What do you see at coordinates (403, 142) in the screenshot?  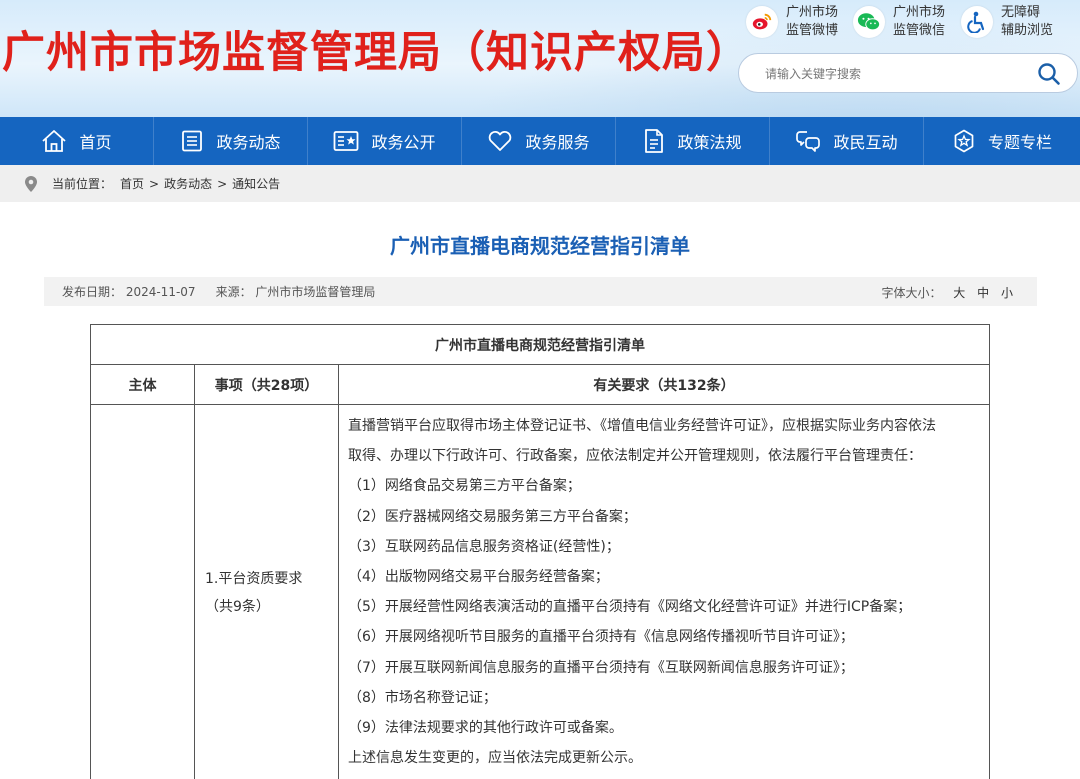 I see `nav-disclosure-label: 政务公开` at bounding box center [403, 142].